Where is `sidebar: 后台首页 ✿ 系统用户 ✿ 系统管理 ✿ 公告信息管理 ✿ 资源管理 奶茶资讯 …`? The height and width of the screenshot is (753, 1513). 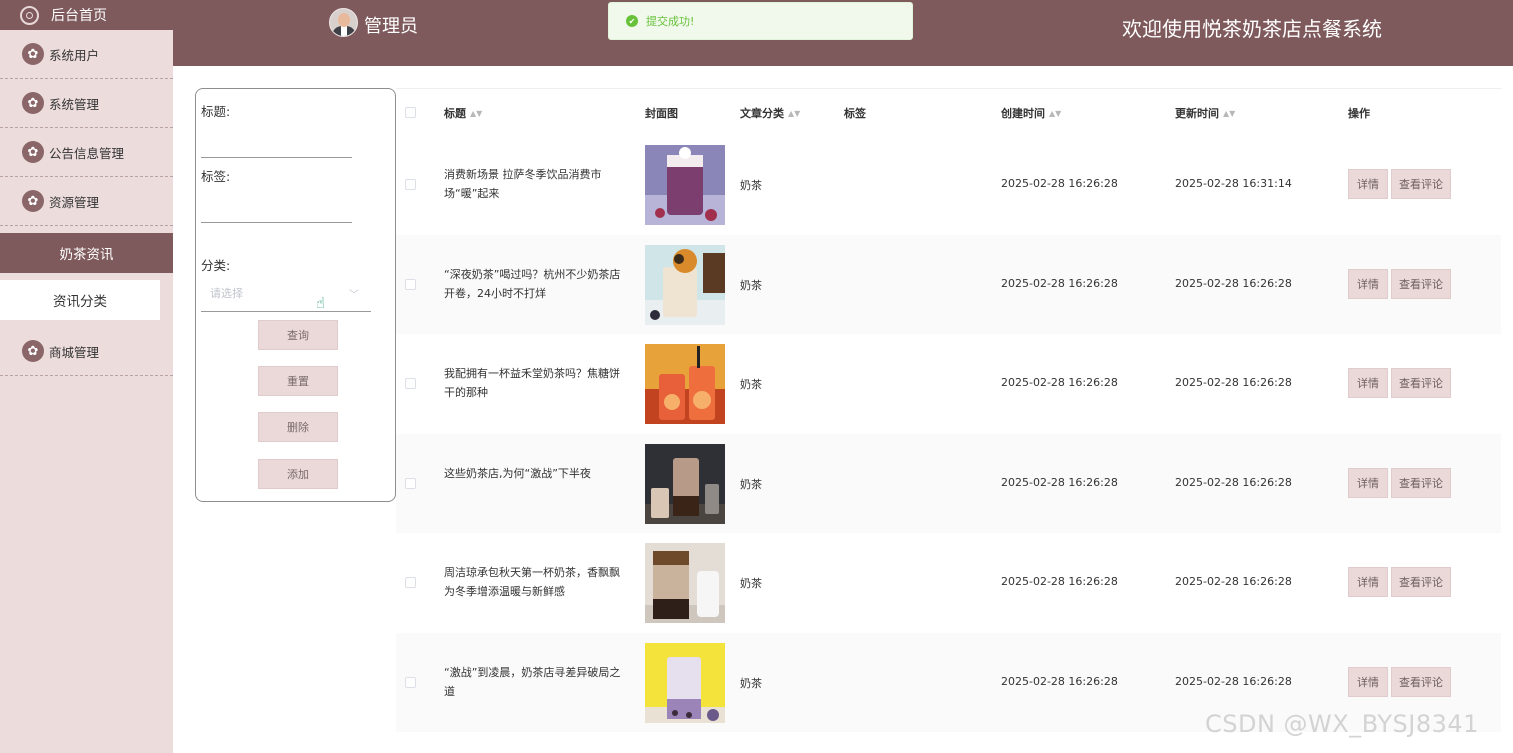 sidebar: 后台首页 ✿ 系统用户 ✿ 系统管理 ✿ 公告信息管理 ✿ 资源管理 奶茶资讯 … is located at coordinates (86, 376).